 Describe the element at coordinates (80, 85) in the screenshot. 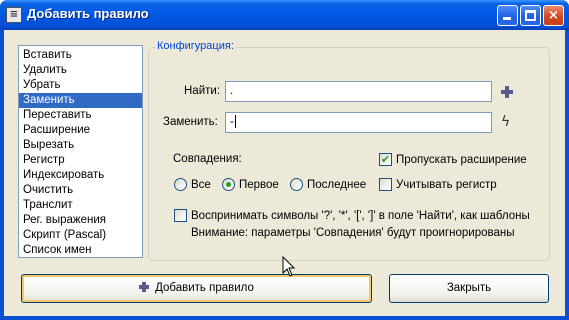

I see `list-item: Убрать` at that location.